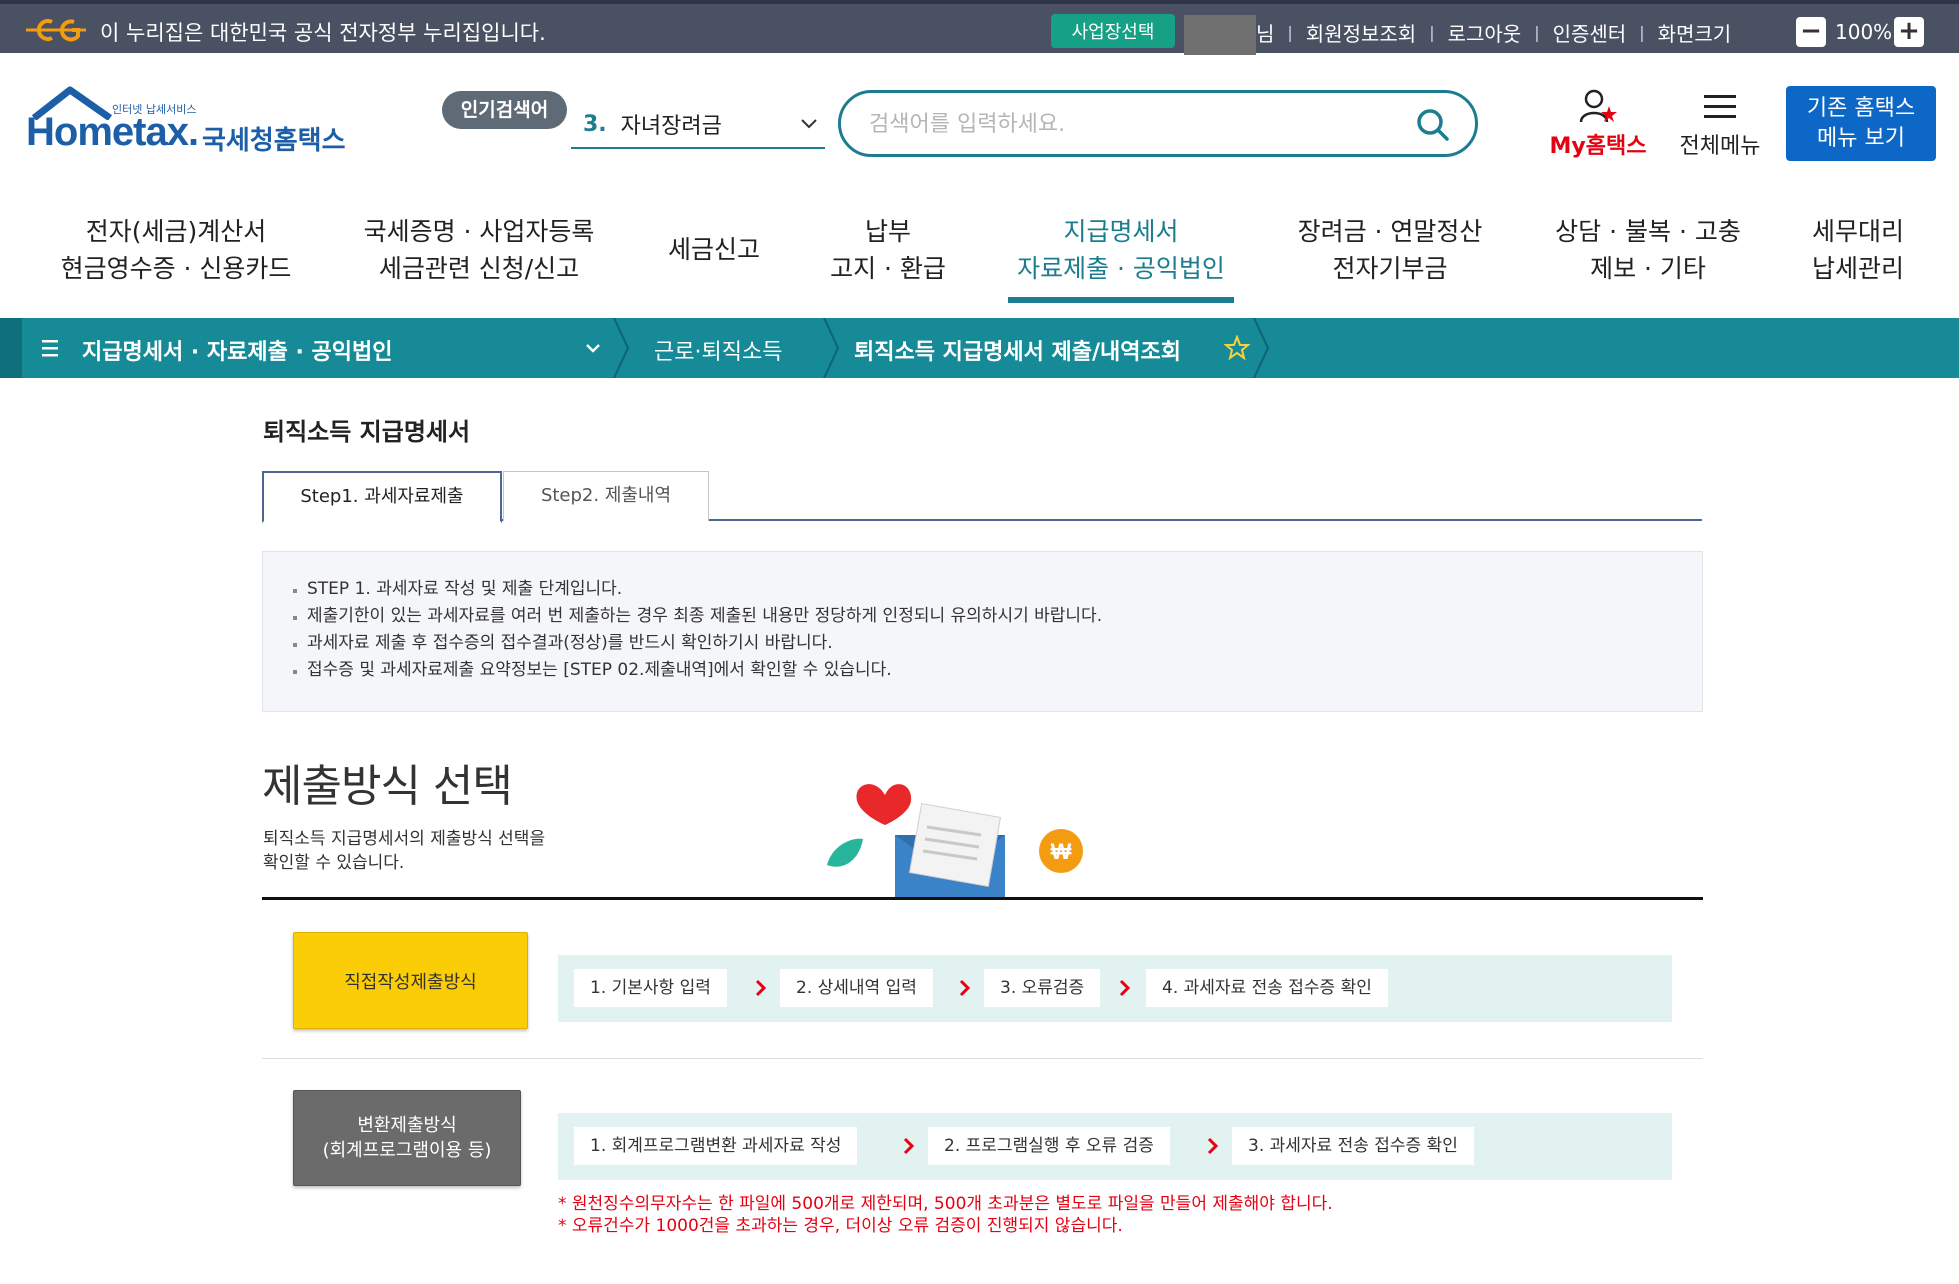 Image resolution: width=1959 pixels, height=1284 pixels. What do you see at coordinates (1220, 35) in the screenshot?
I see `user-name-masked` at bounding box center [1220, 35].